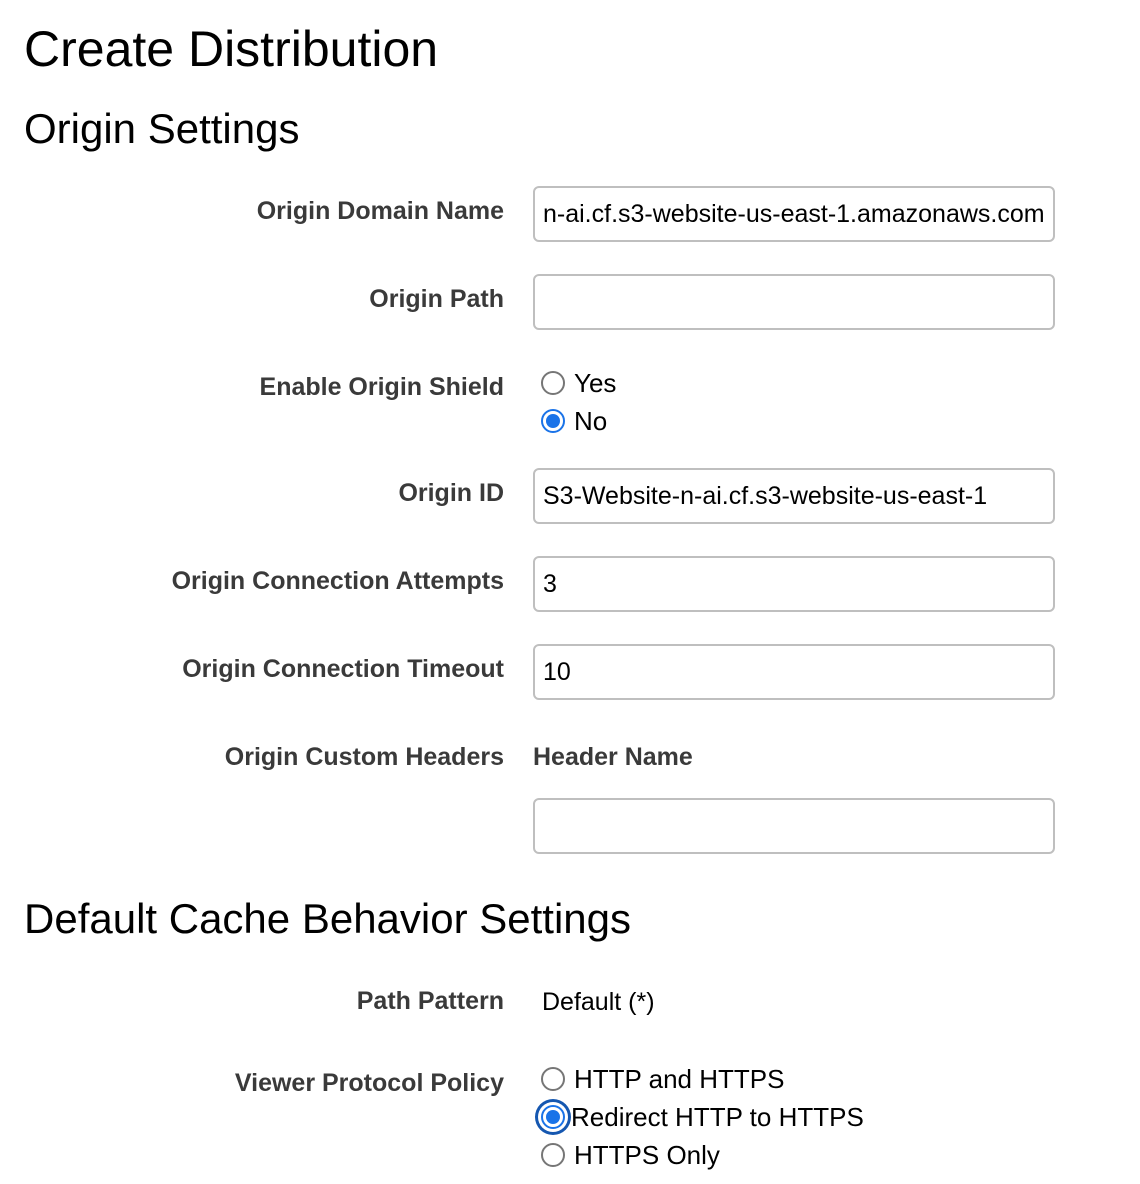 This screenshot has height=1184, width=1140. What do you see at coordinates (717, 1117) in the screenshot?
I see `redirect-http-to-https-label: Redirect HTTP to HTTPS` at bounding box center [717, 1117].